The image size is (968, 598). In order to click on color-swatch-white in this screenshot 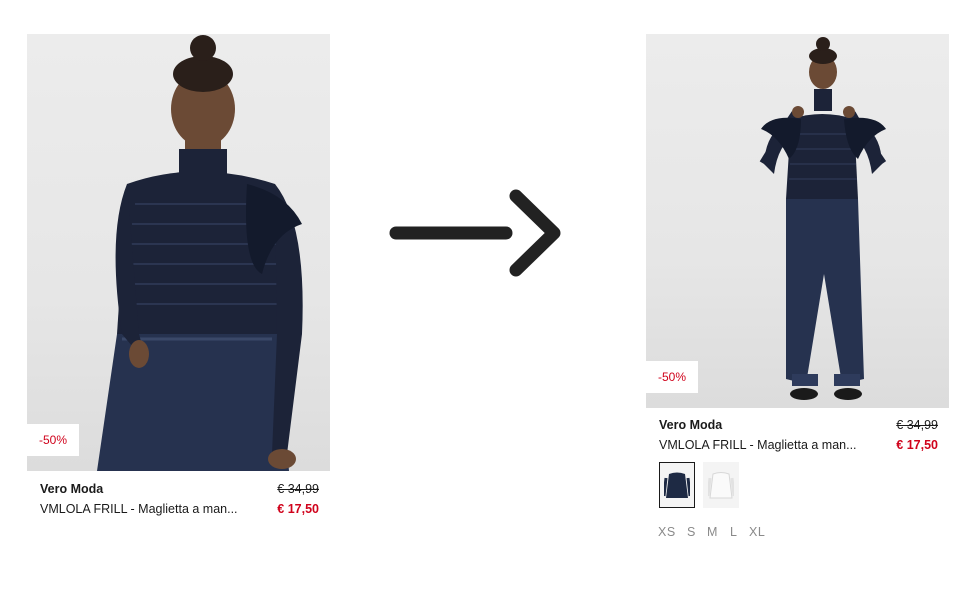, I will do `click(721, 485)`.